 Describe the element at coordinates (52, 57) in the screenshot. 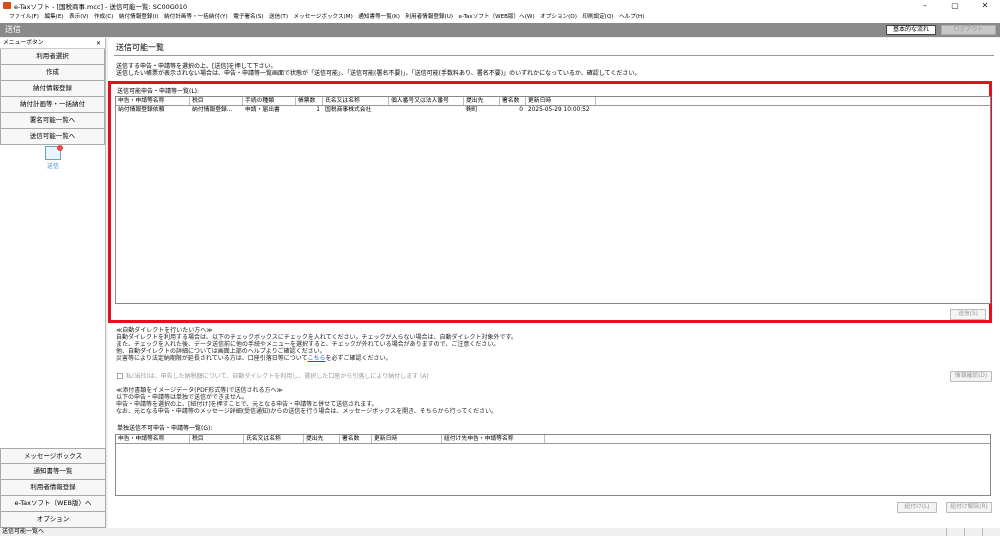

I see `sidebar-item-user-select: 利用者選択` at that location.